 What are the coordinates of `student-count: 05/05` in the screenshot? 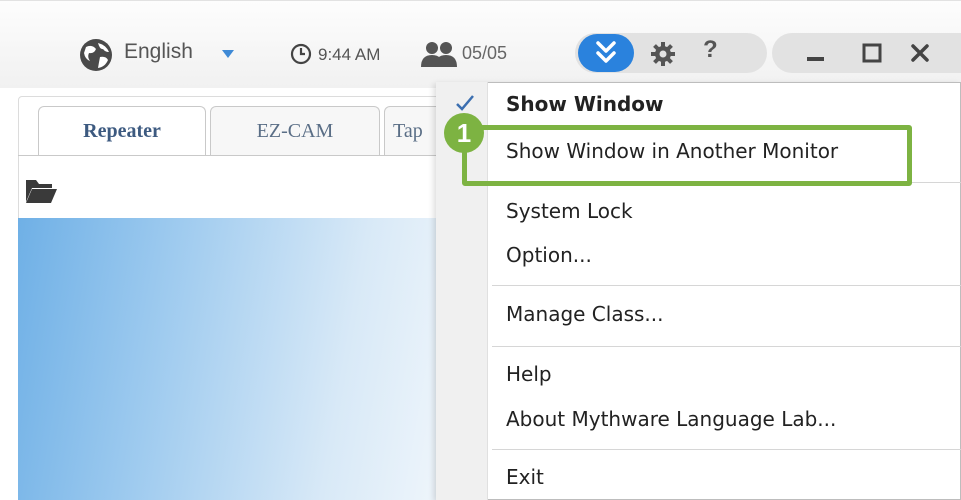 It's located at (485, 53).